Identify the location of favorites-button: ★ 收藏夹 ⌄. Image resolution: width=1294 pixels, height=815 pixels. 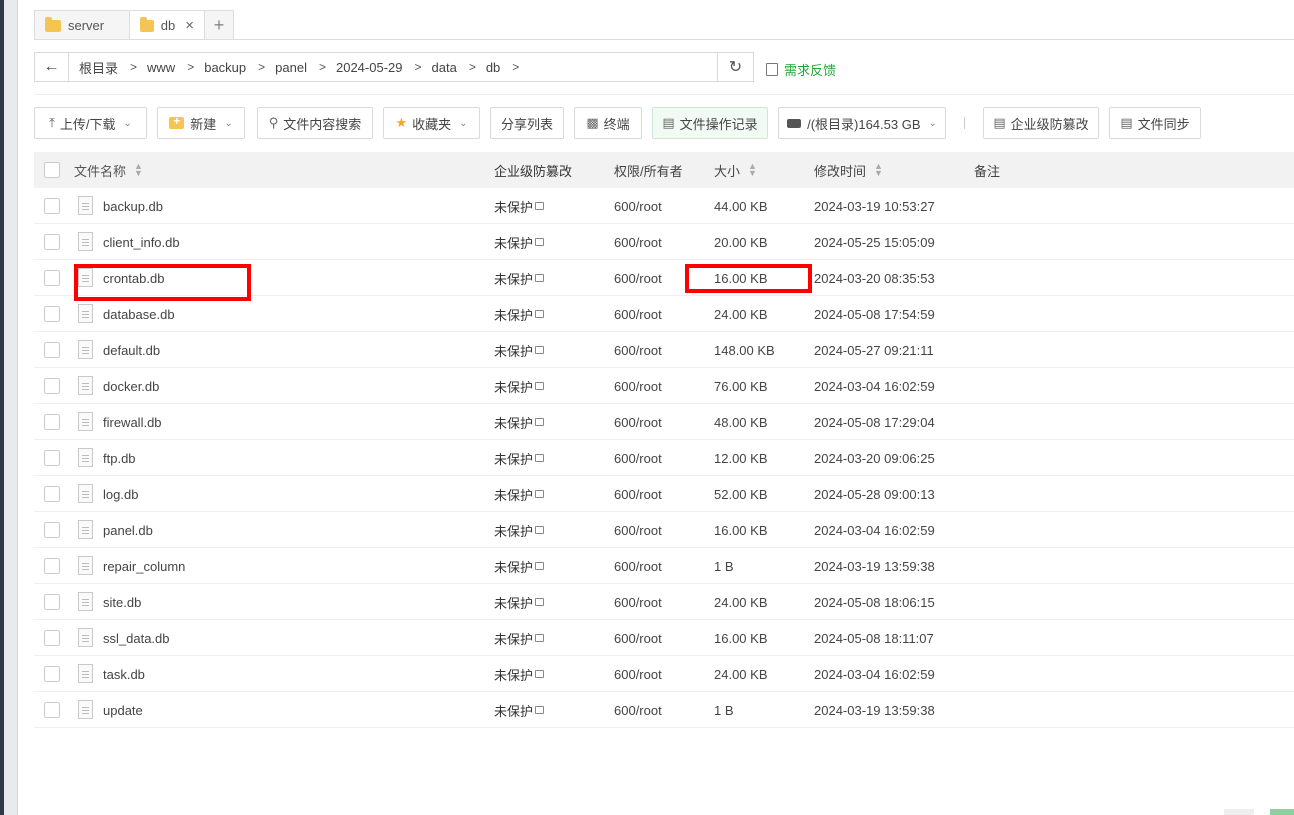
(431, 123).